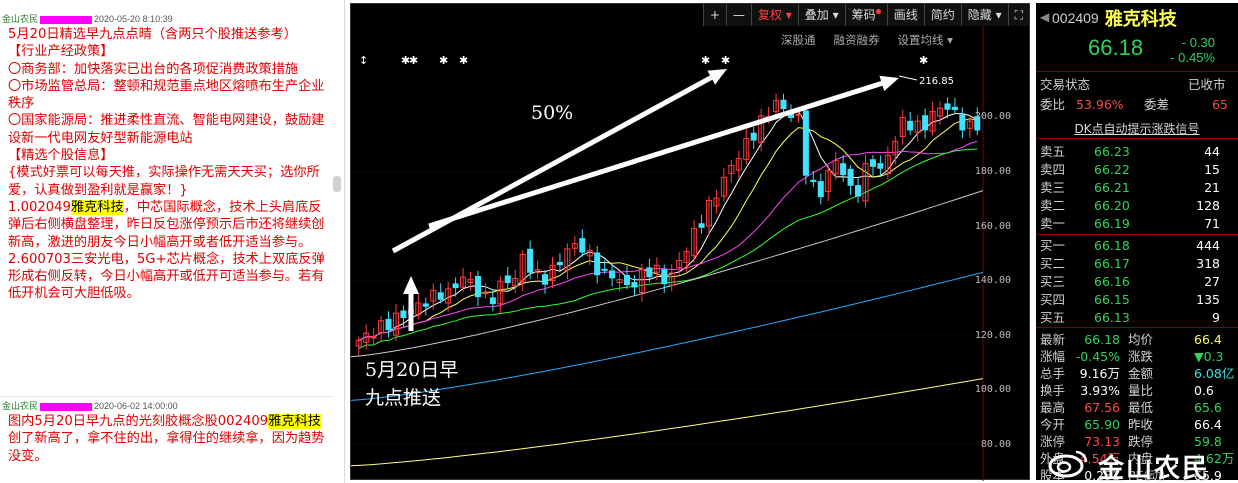 The width and height of the screenshot is (1238, 483). What do you see at coordinates (835, 15) in the screenshot?
I see `dropdown-arrow-icon: ▾` at bounding box center [835, 15].